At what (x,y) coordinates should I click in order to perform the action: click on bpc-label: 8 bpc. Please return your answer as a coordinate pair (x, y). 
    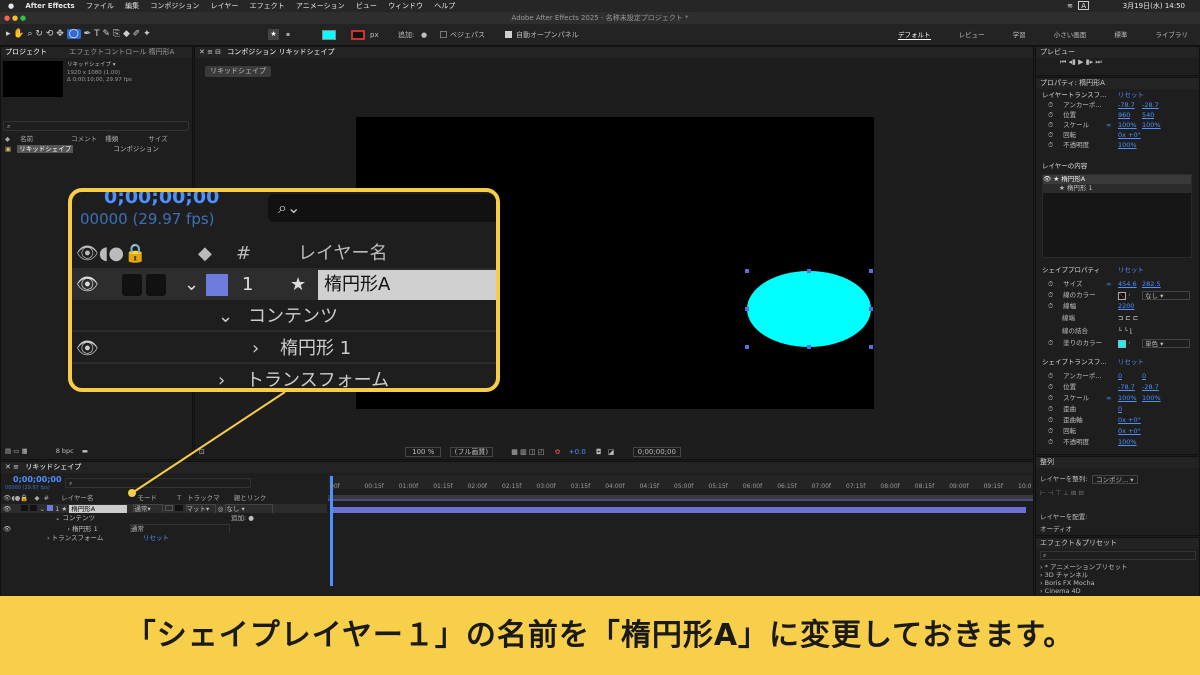
    Looking at the image, I should click on (65, 451).